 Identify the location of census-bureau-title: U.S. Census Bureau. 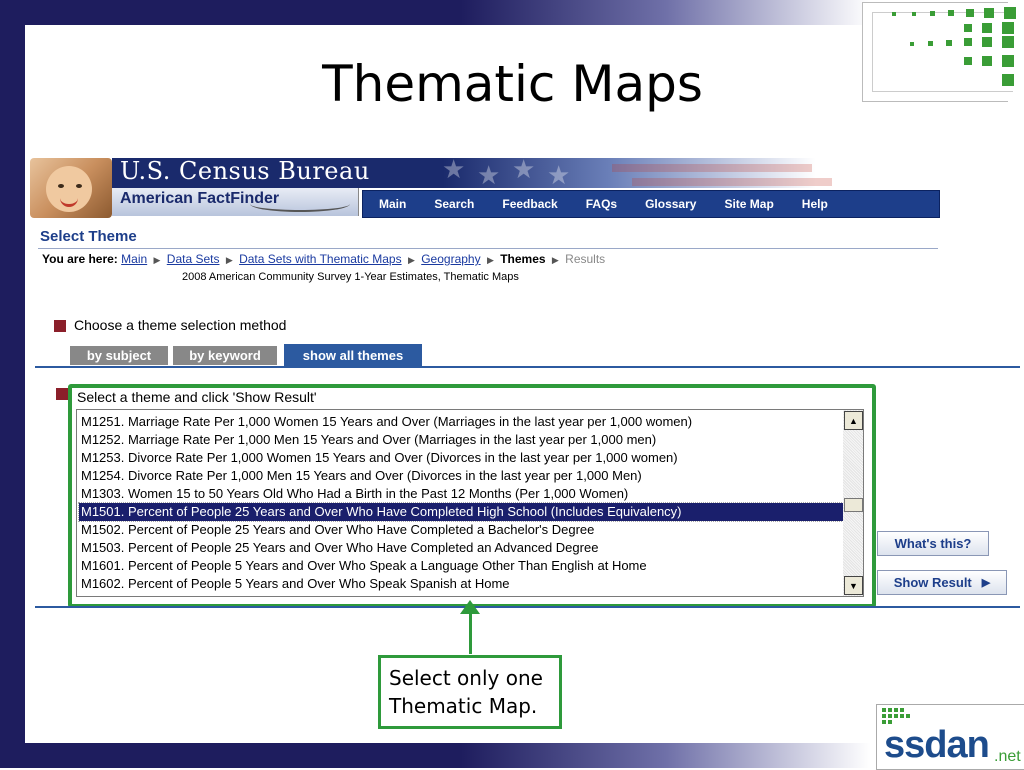
(245, 171).